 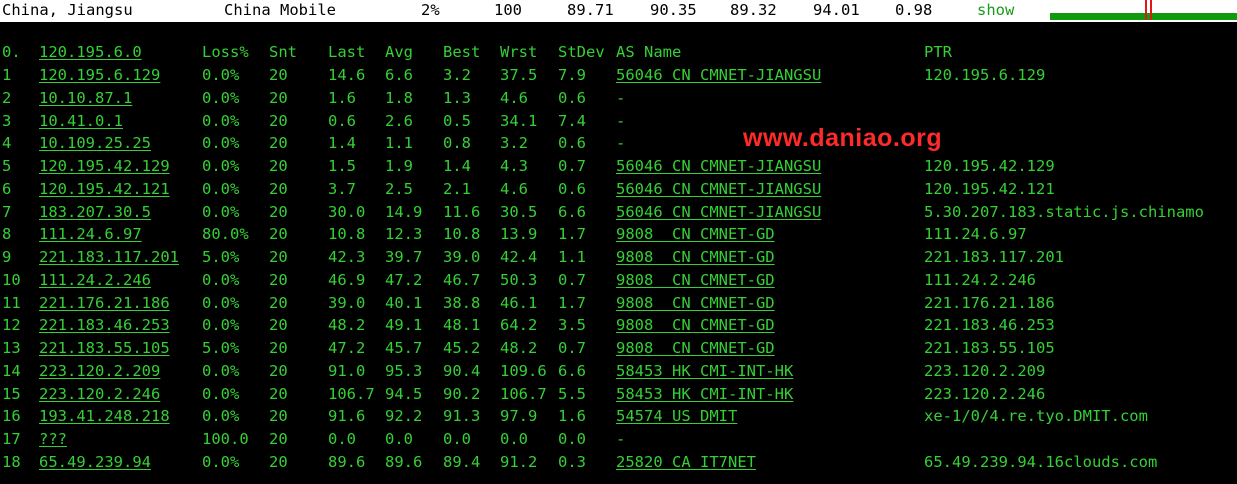 I want to click on hop-host: 120.195.42.129, so click(x=104, y=166).